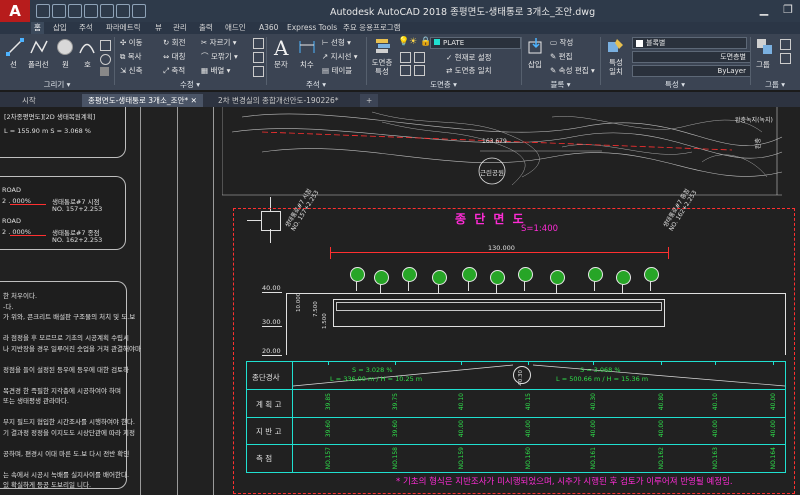  I want to click on tab-other-drawing: 2차 변경실의 종합개선안도-190226*, so click(278, 100).